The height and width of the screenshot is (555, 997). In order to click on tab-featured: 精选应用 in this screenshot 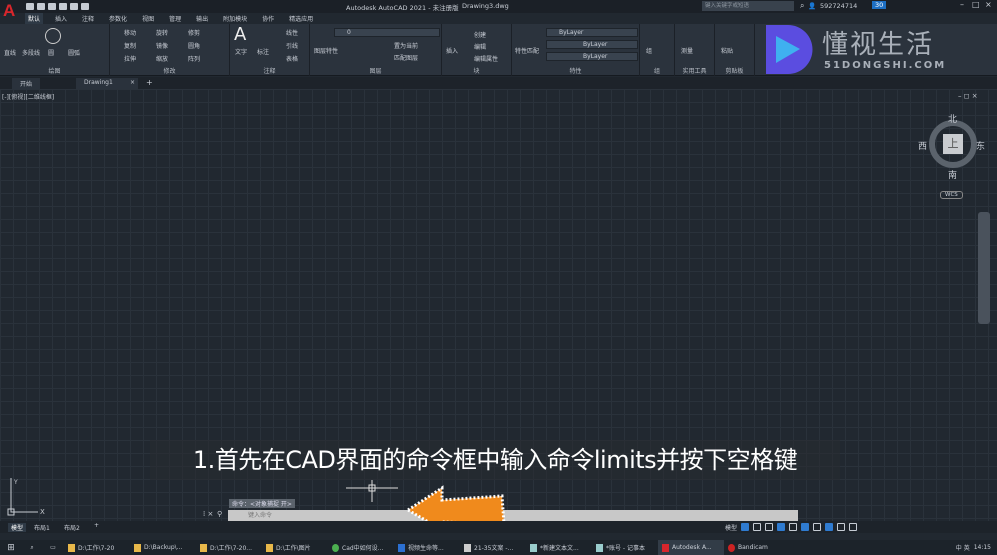, I will do `click(301, 18)`.